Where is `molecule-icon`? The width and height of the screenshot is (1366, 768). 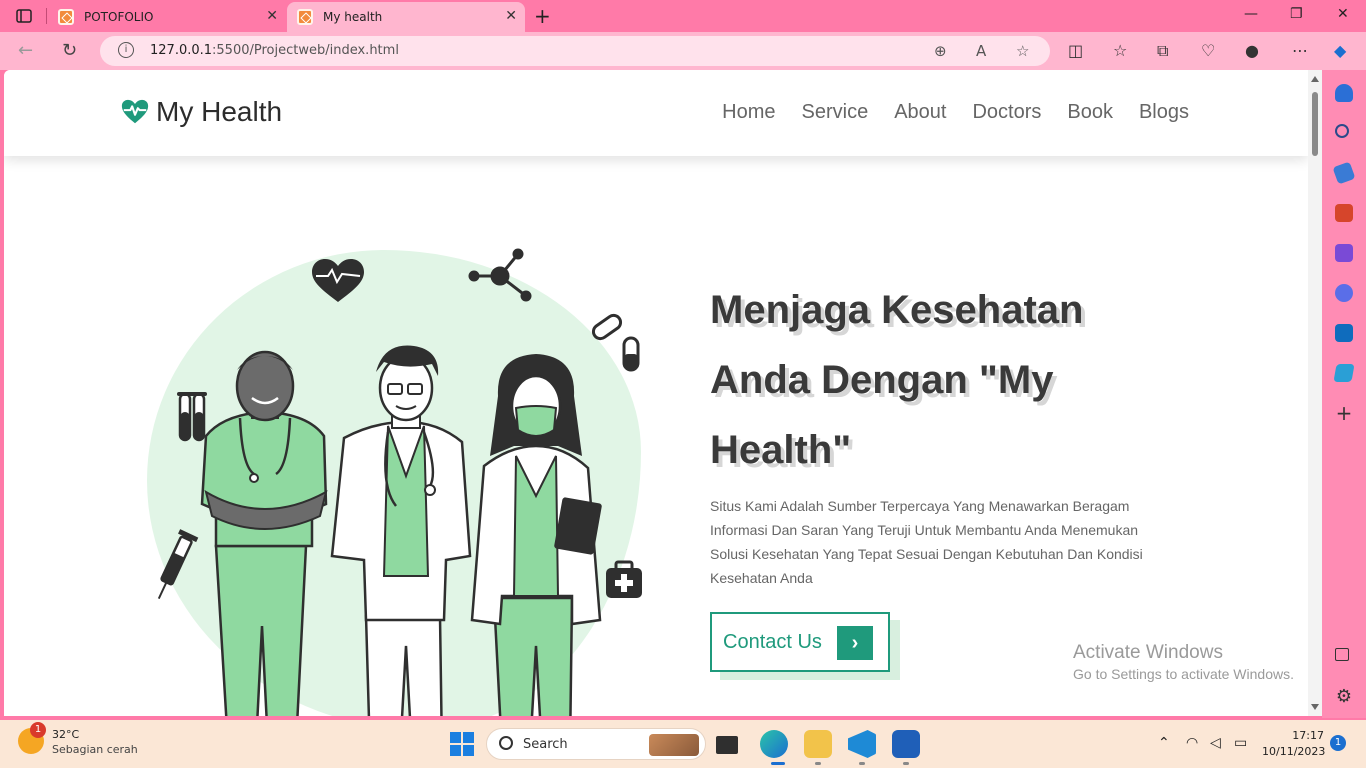 molecule-icon is located at coordinates (500, 275).